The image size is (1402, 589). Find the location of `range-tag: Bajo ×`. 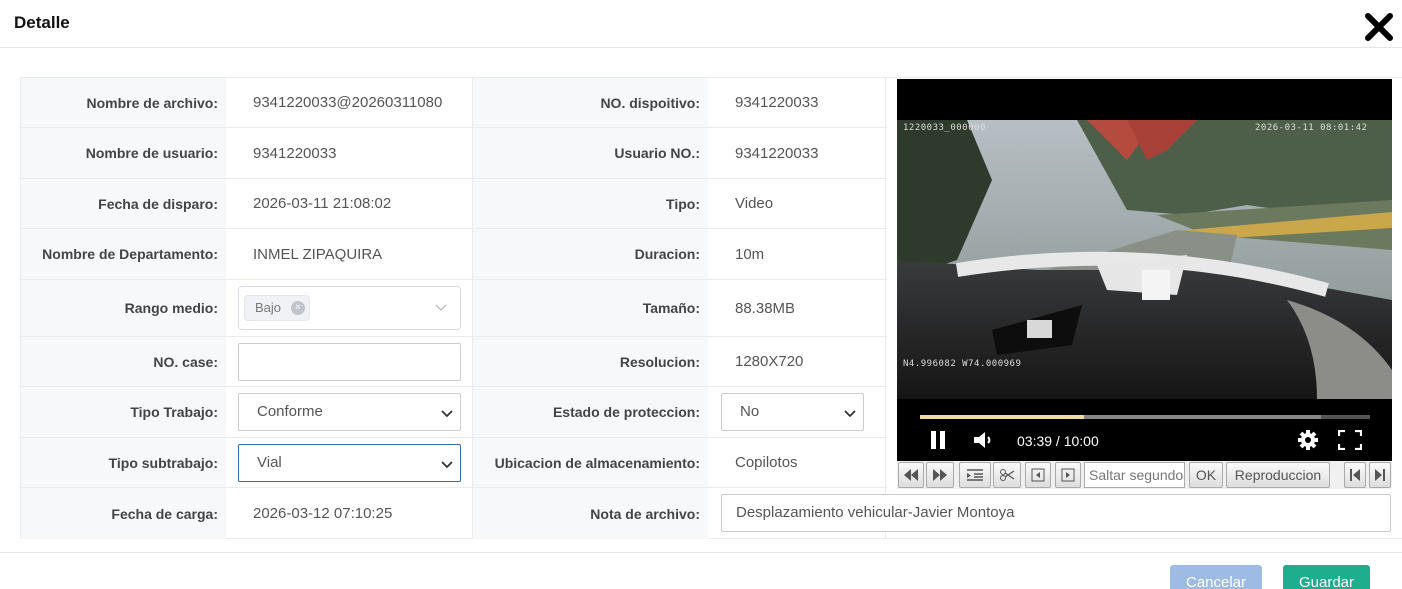

range-tag: Bajo × is located at coordinates (277, 308).